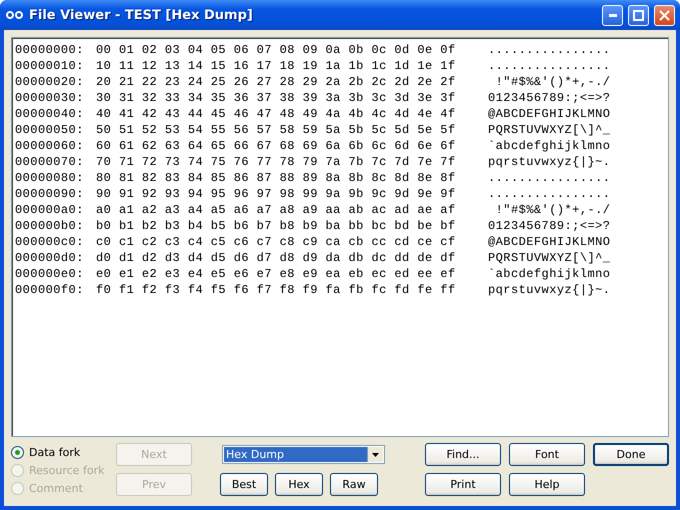 This screenshot has height=510, width=680. I want to click on mode-button: Hex, so click(299, 484).